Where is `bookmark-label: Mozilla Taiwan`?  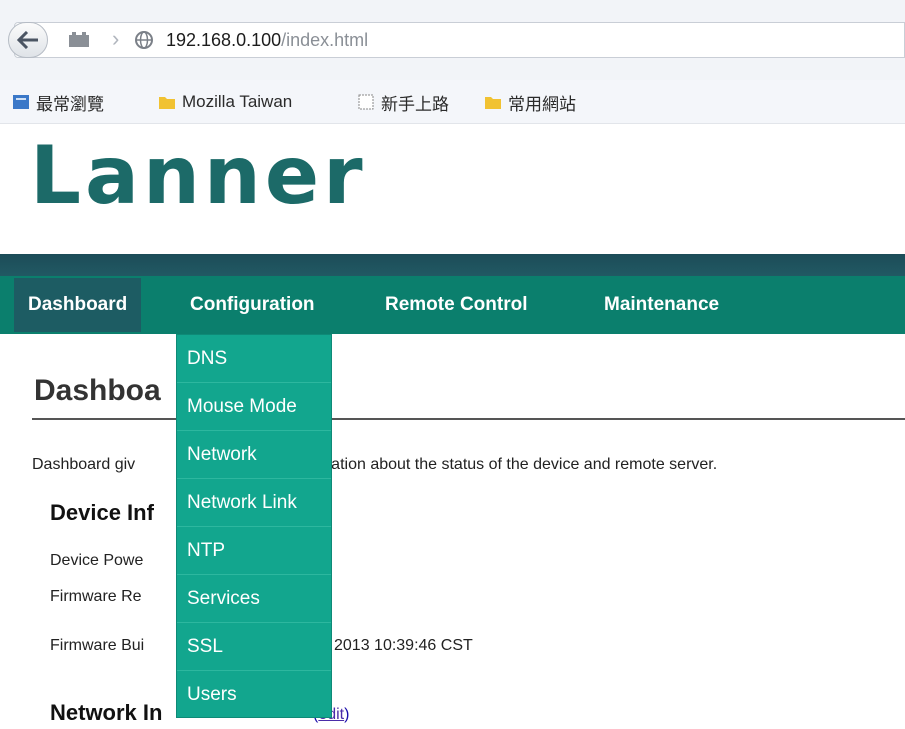 bookmark-label: Mozilla Taiwan is located at coordinates (237, 101).